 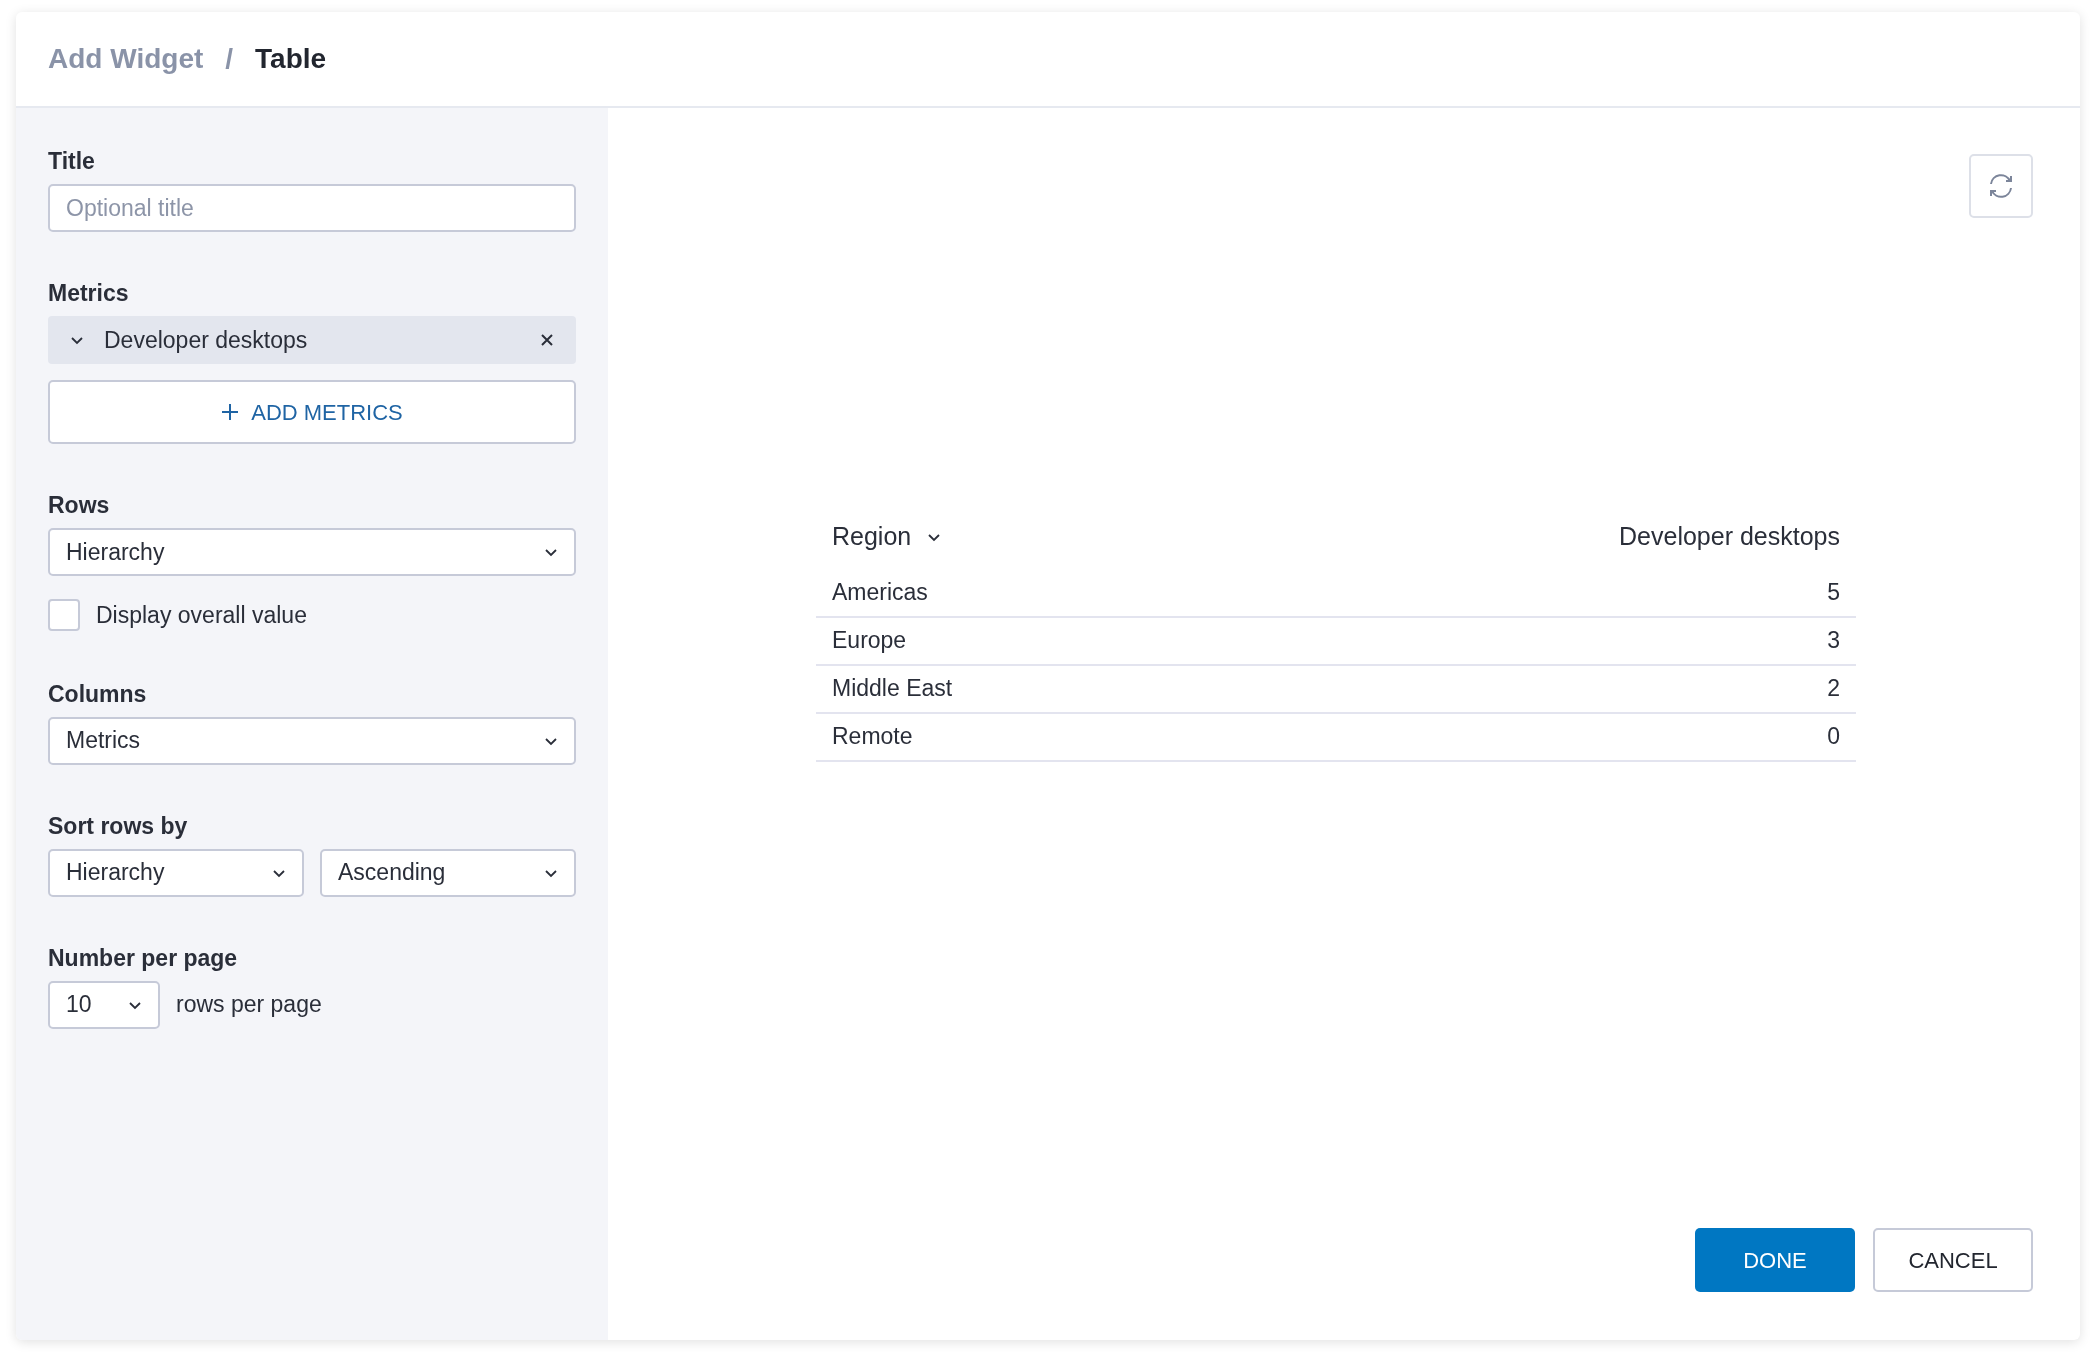 What do you see at coordinates (89, 293) in the screenshot?
I see `field-label: Metrics` at bounding box center [89, 293].